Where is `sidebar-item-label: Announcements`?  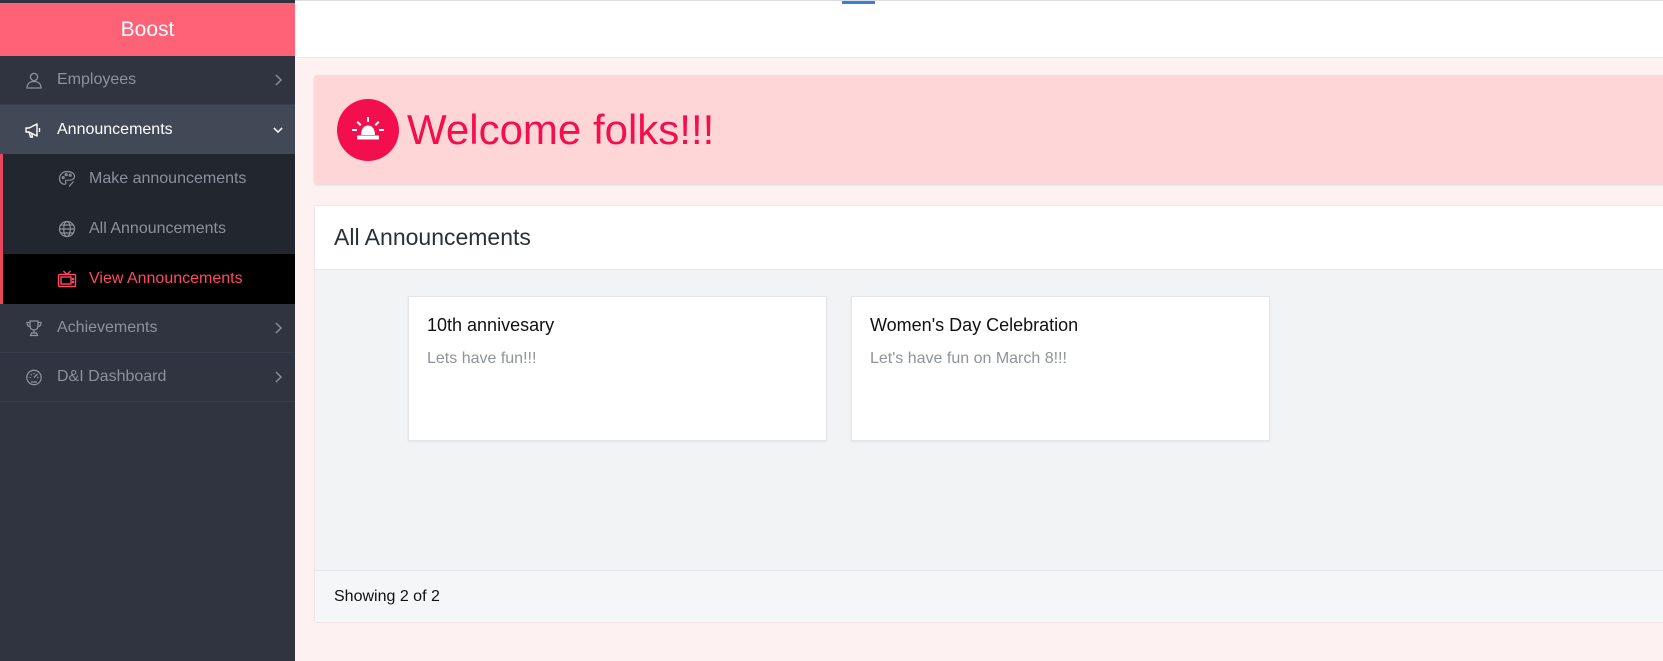
sidebar-item-label: Announcements is located at coordinates (115, 129).